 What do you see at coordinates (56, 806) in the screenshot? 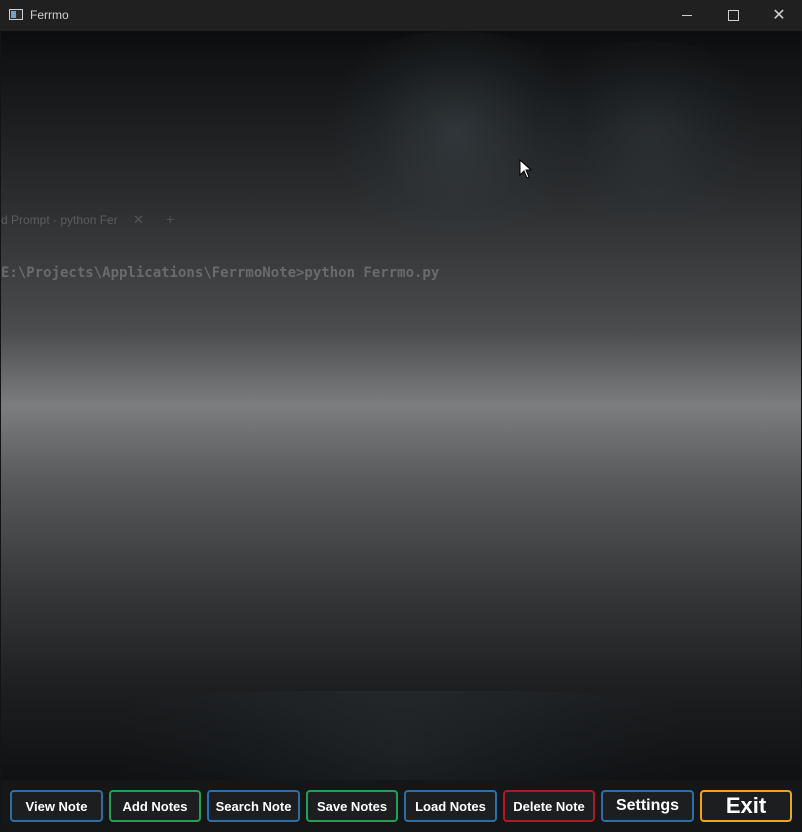
I see `view-note-button: View Note` at bounding box center [56, 806].